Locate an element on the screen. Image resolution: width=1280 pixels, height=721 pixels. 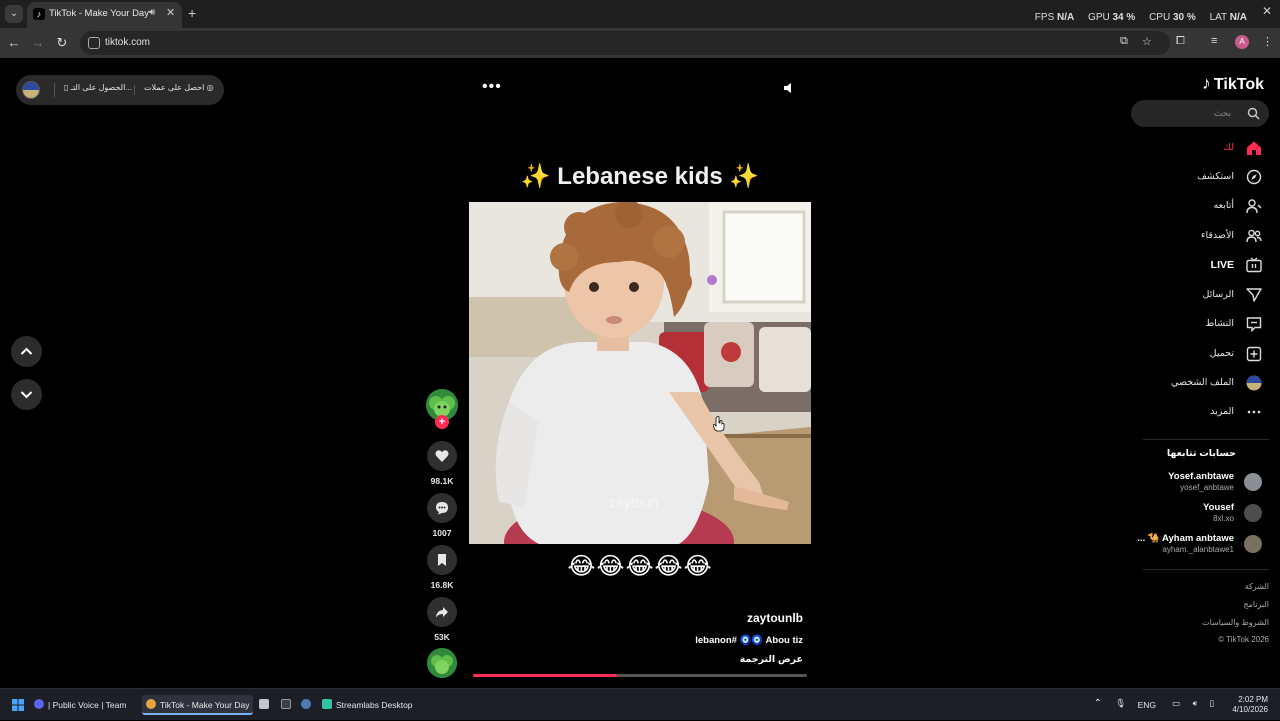
tiktok-favicon-icon: ♪ is located at coordinates (39, 14).